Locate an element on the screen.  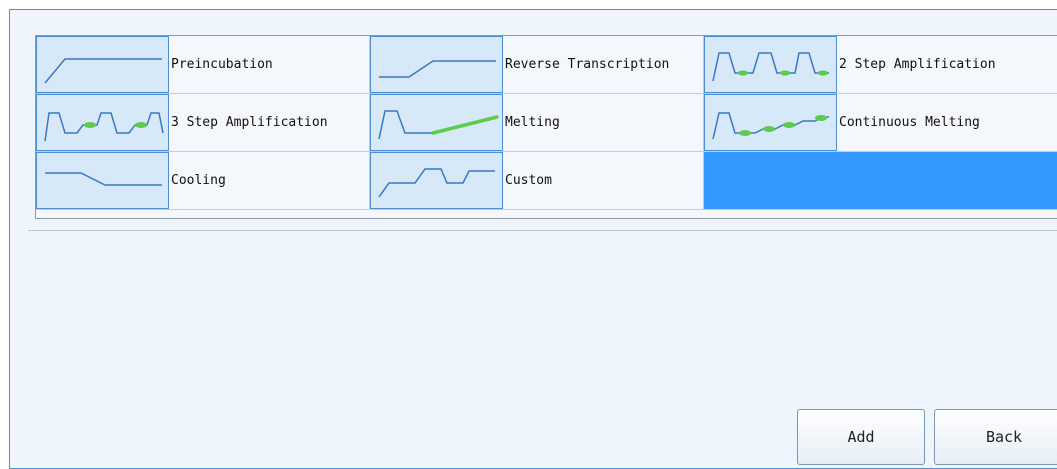
template-label: Melting is located at coordinates (532, 122).